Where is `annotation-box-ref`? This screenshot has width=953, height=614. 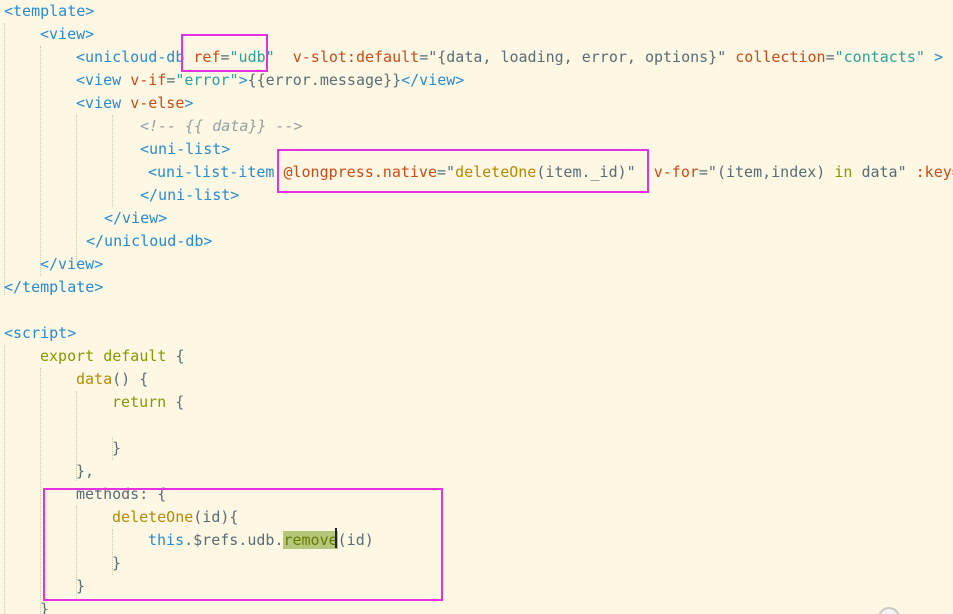 annotation-box-ref is located at coordinates (224, 53).